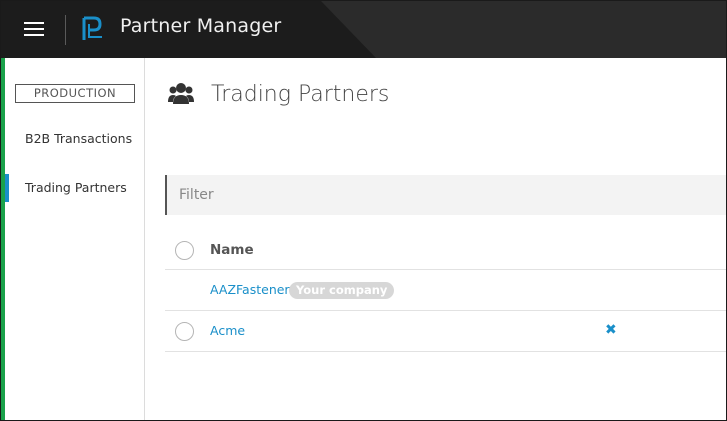 Image resolution: width=727 pixels, height=421 pixels. I want to click on column-header-name: Name, so click(232, 250).